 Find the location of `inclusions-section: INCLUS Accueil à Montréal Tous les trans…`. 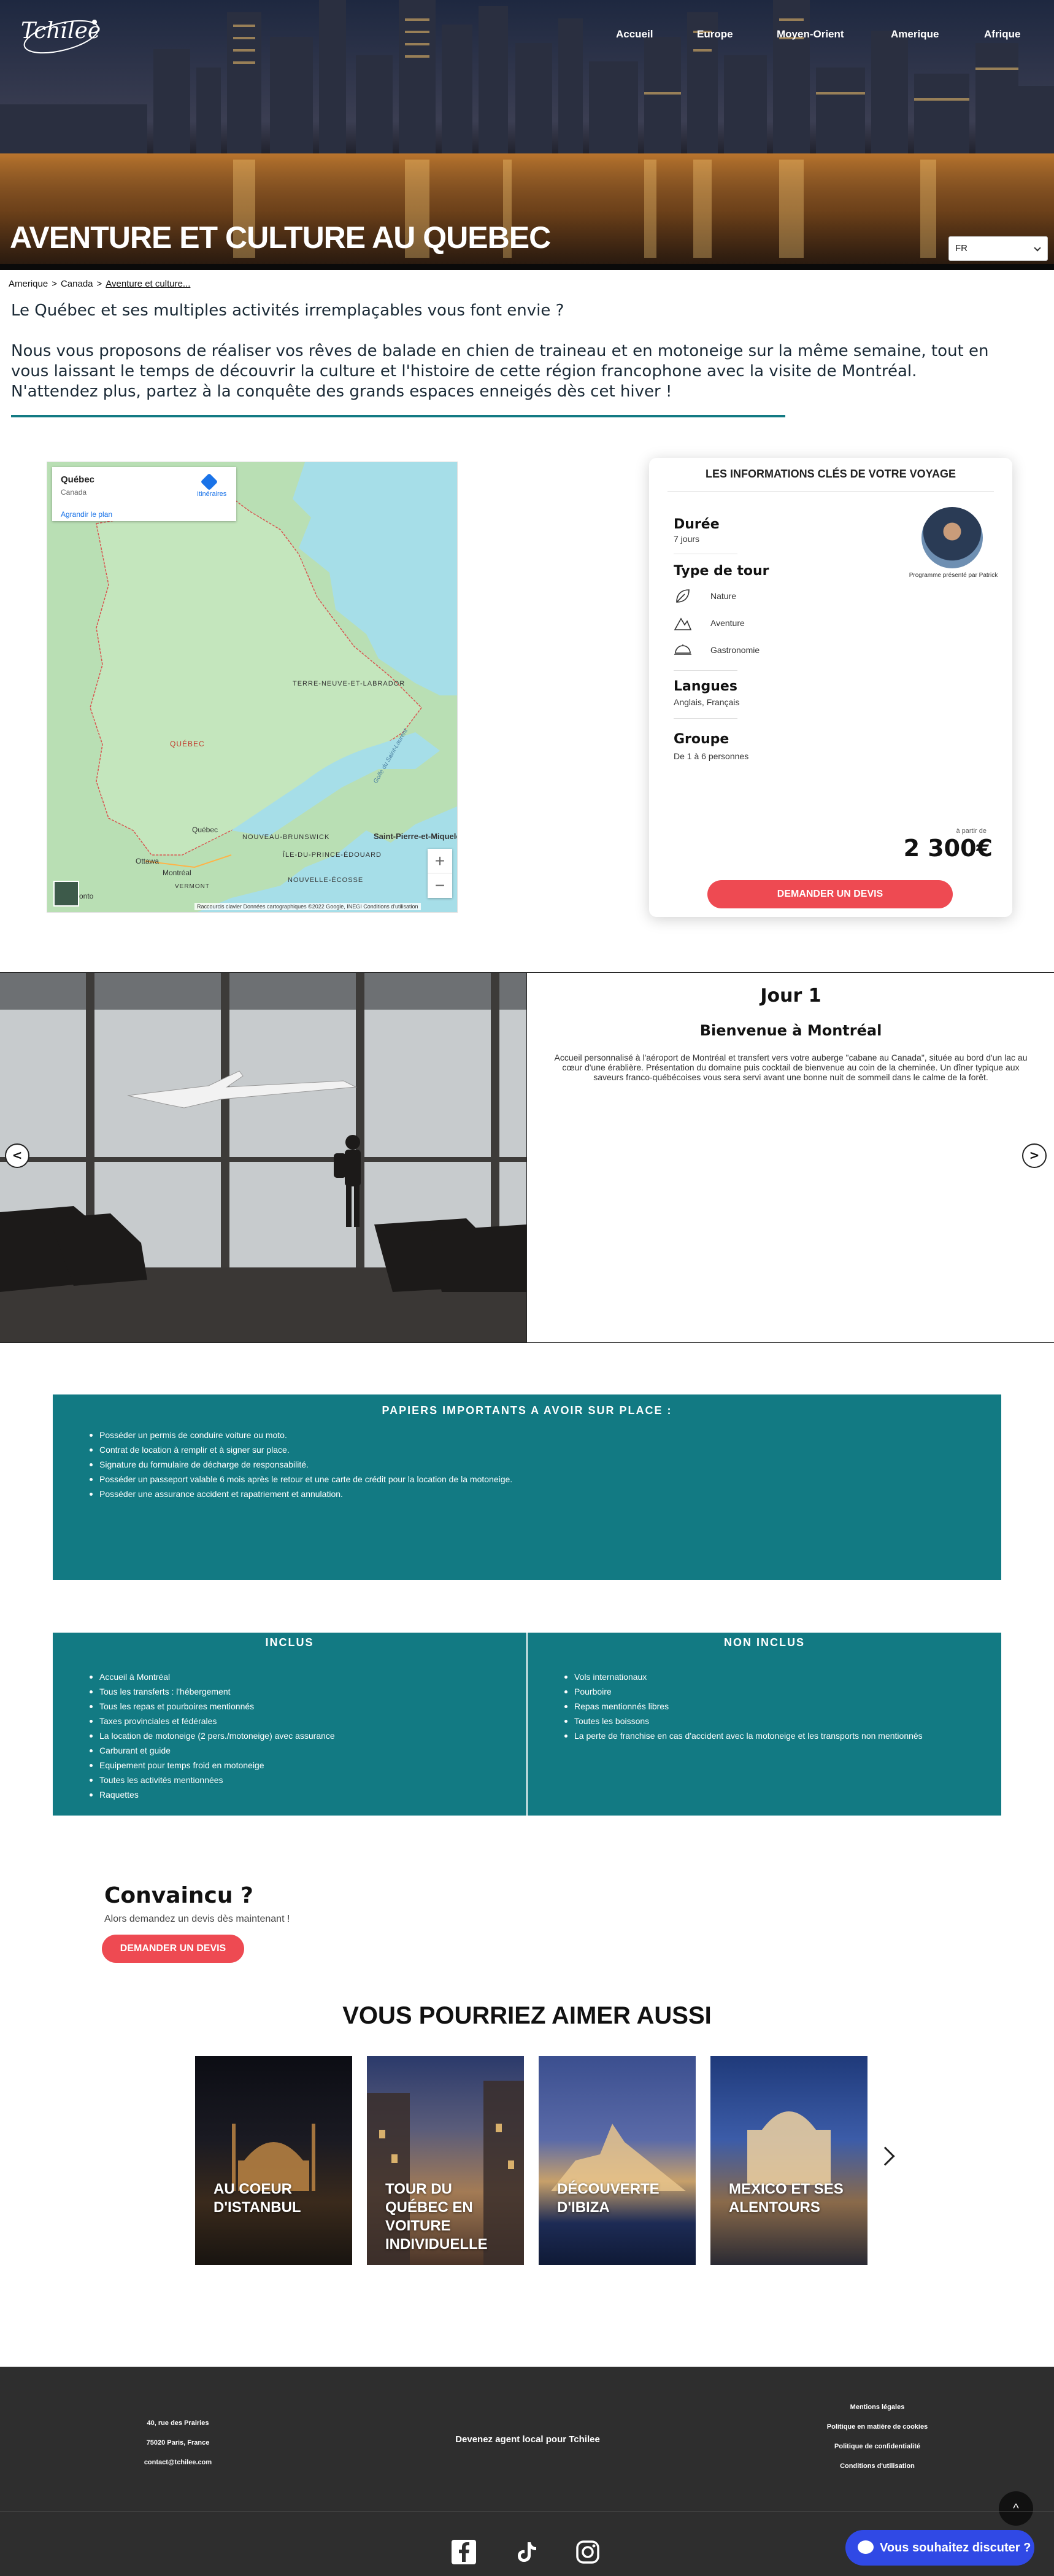

inclusions-section: INCLUS Accueil à Montréal Tous les trans… is located at coordinates (527, 1724).